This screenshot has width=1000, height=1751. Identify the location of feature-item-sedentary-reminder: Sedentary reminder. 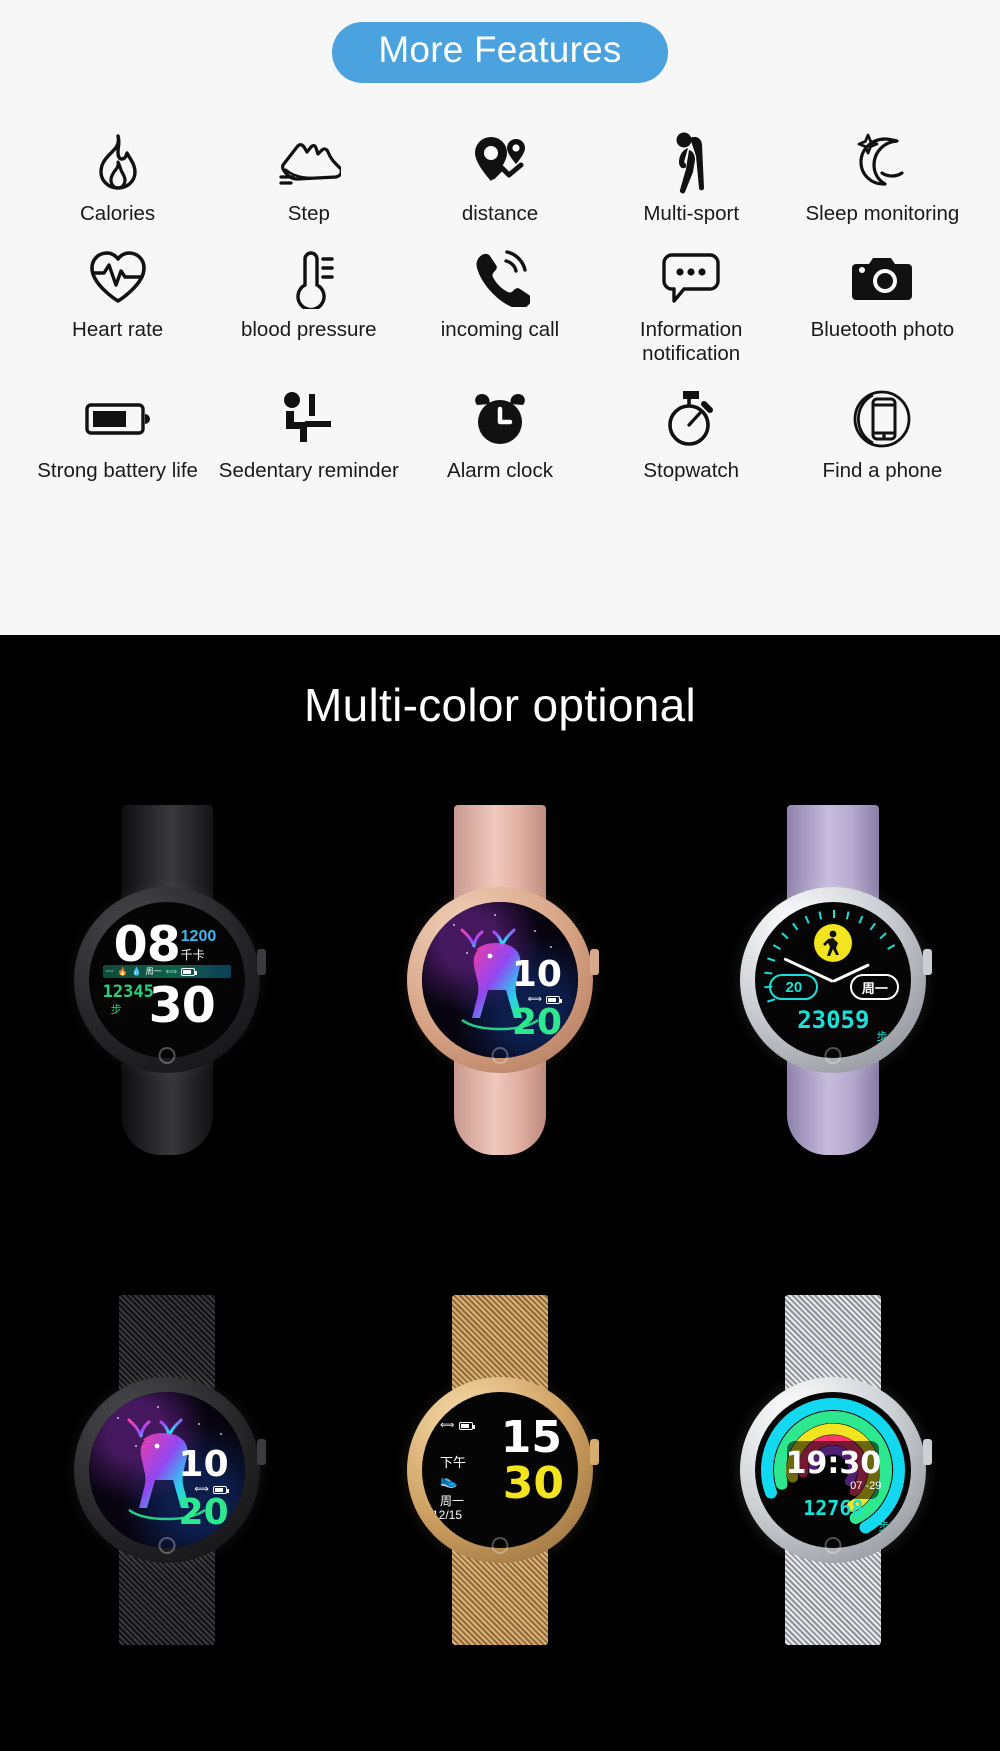
(308, 434).